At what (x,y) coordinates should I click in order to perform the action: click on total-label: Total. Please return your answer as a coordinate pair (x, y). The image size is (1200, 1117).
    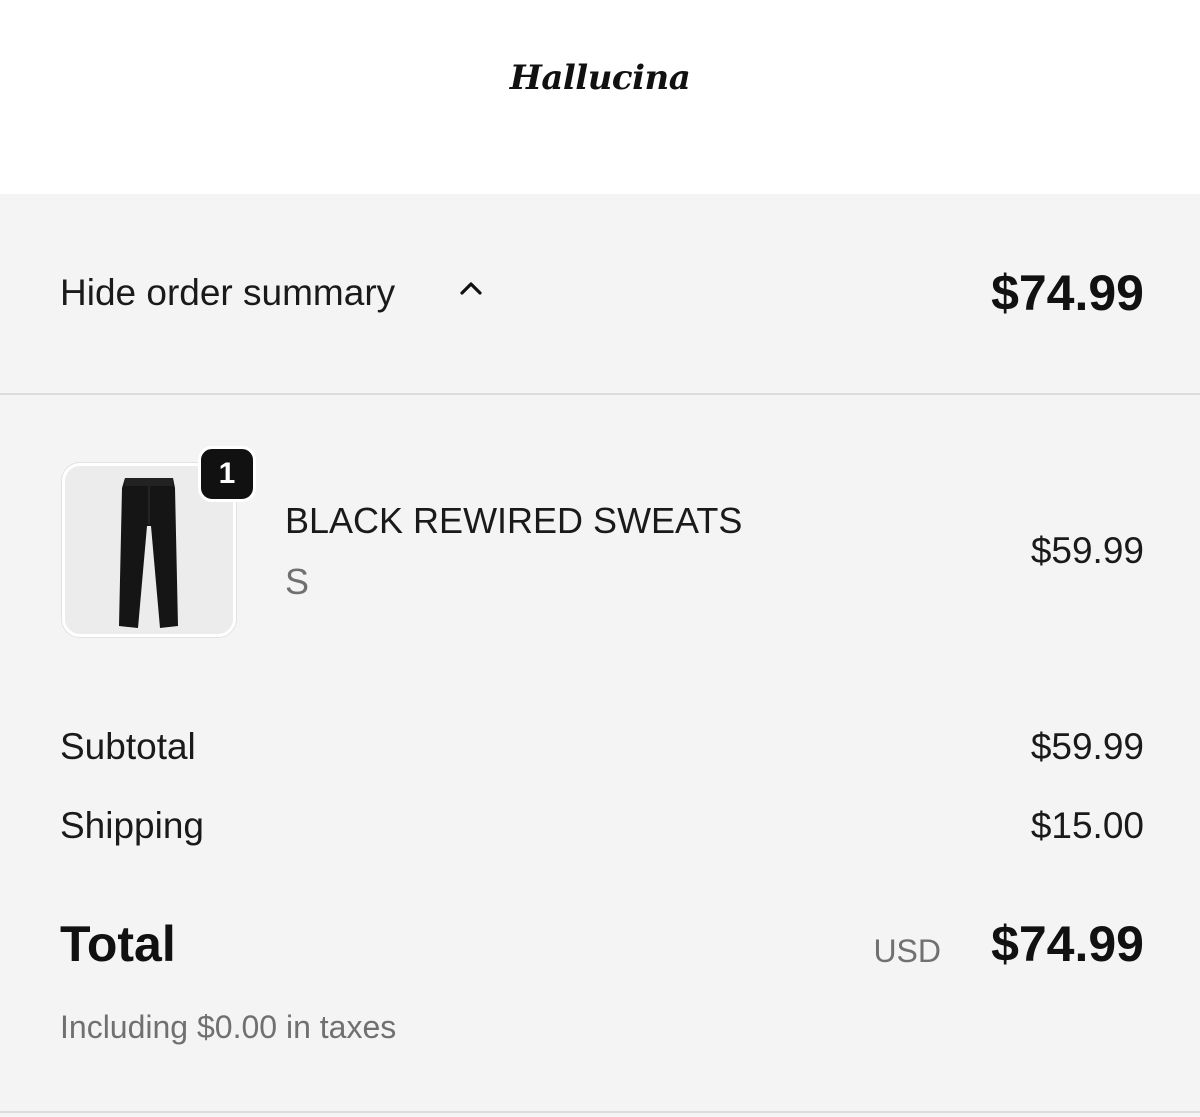
    Looking at the image, I should click on (118, 944).